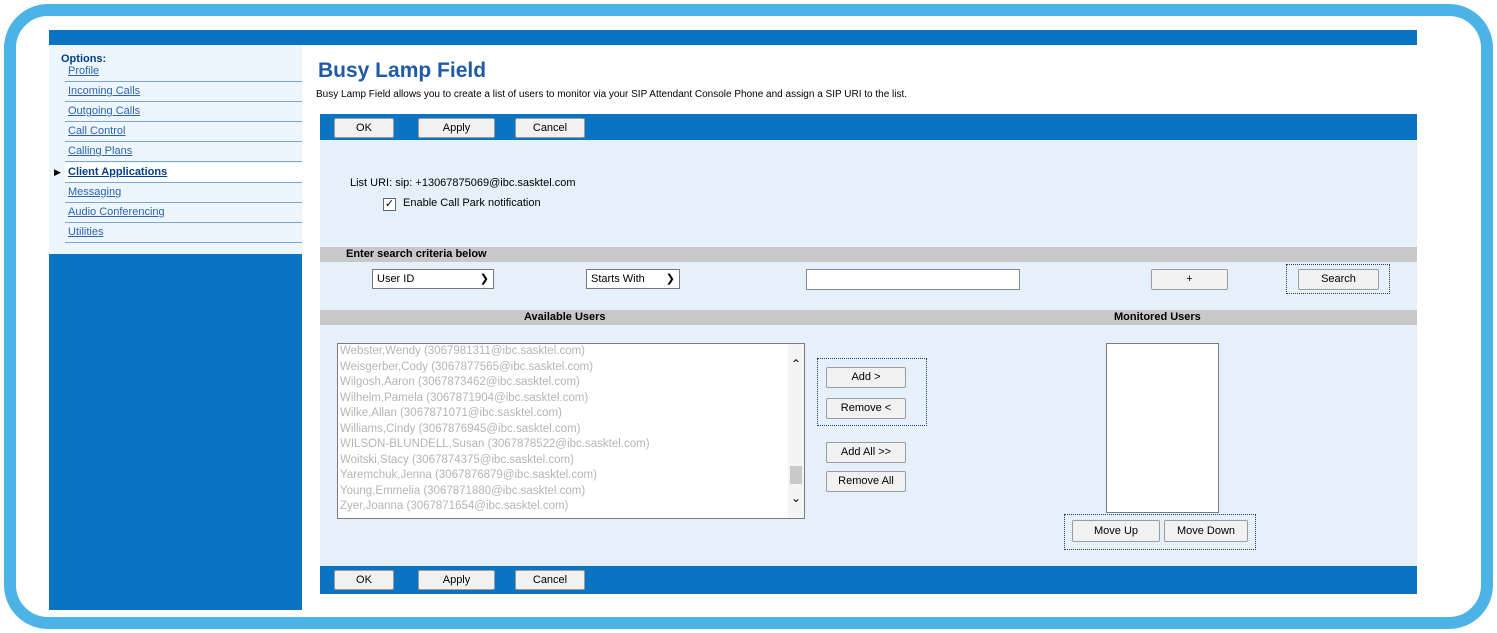 The height and width of the screenshot is (633, 1497). Describe the element at coordinates (866, 377) in the screenshot. I see `add-button: Add >` at that location.